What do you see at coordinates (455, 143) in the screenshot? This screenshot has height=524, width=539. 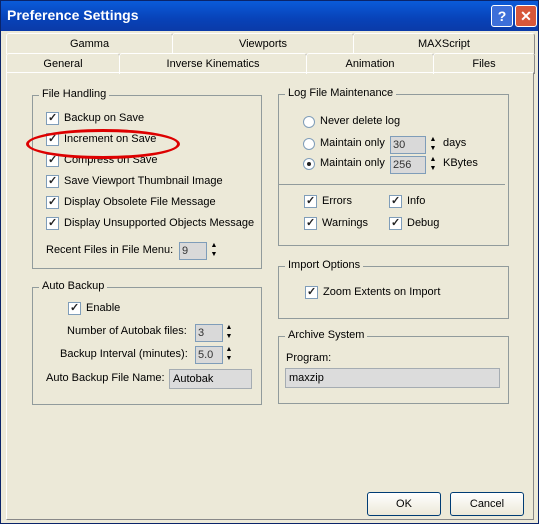 I see `days-unit-label: days` at bounding box center [455, 143].